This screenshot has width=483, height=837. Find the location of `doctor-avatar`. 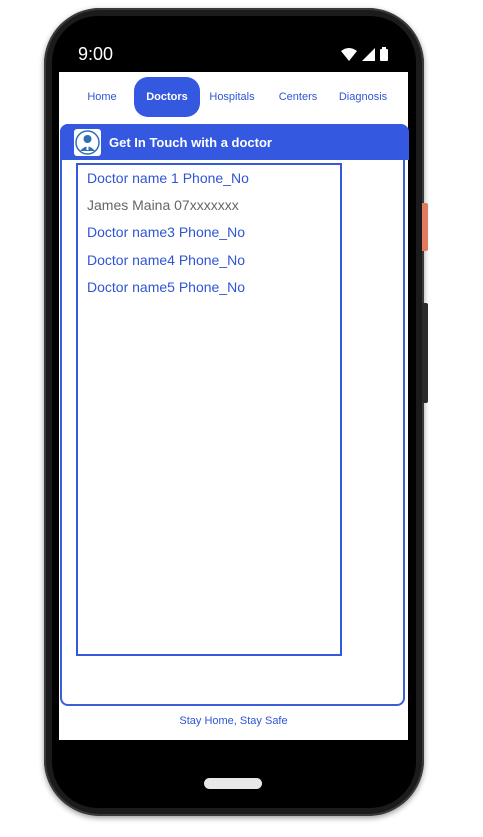

doctor-avatar is located at coordinates (87, 142).